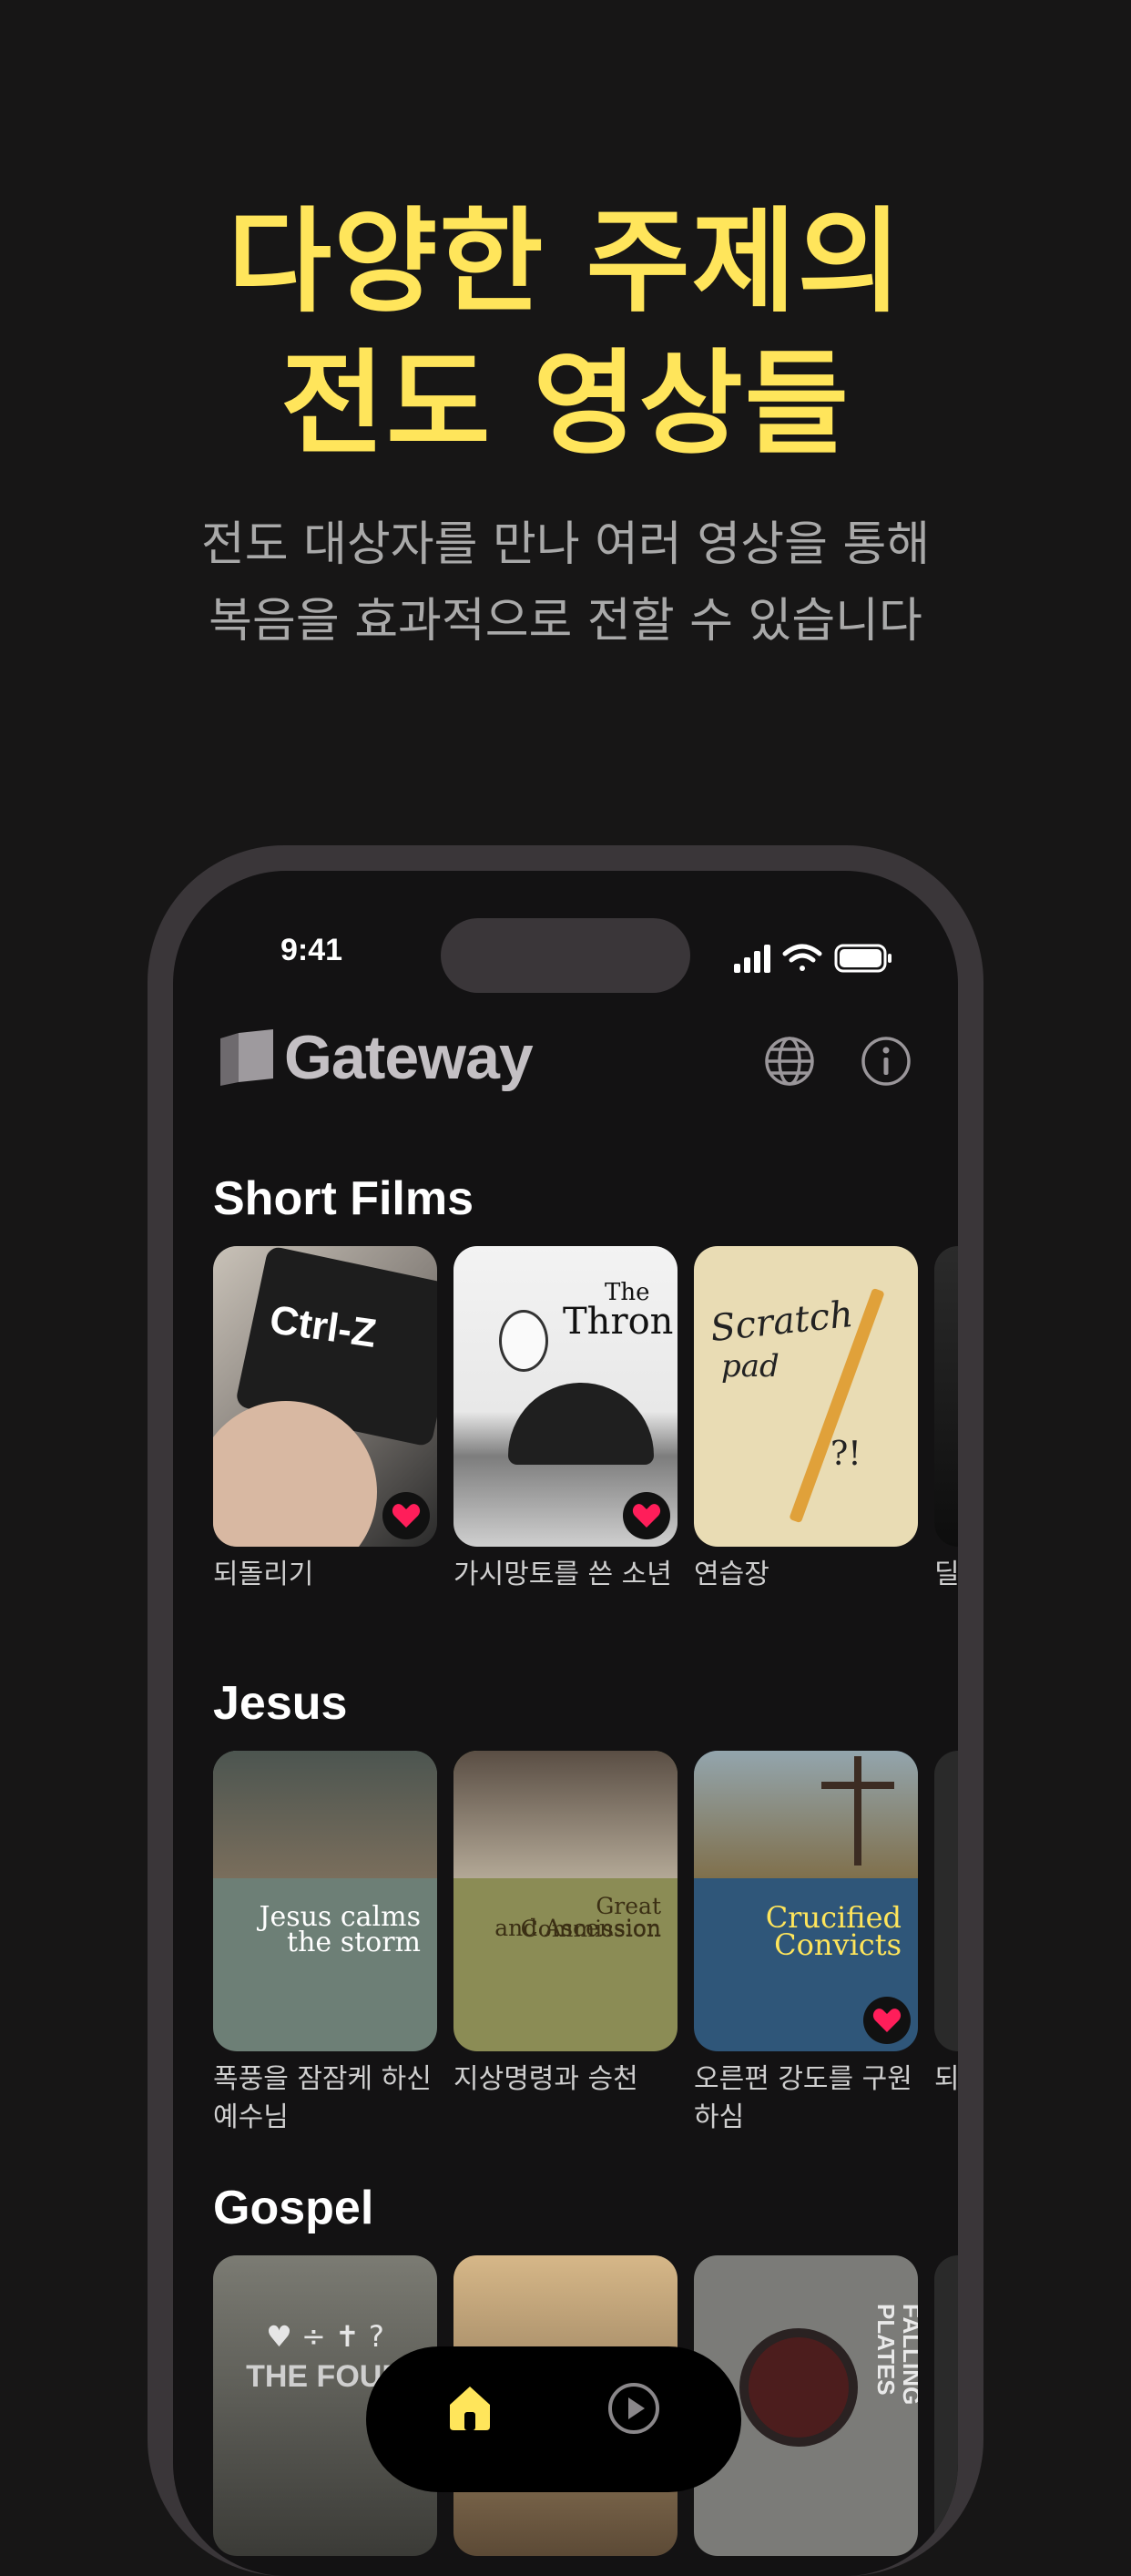 The height and width of the screenshot is (2576, 1131). Describe the element at coordinates (247, 1057) in the screenshot. I see `gateway-logo-icon` at that location.